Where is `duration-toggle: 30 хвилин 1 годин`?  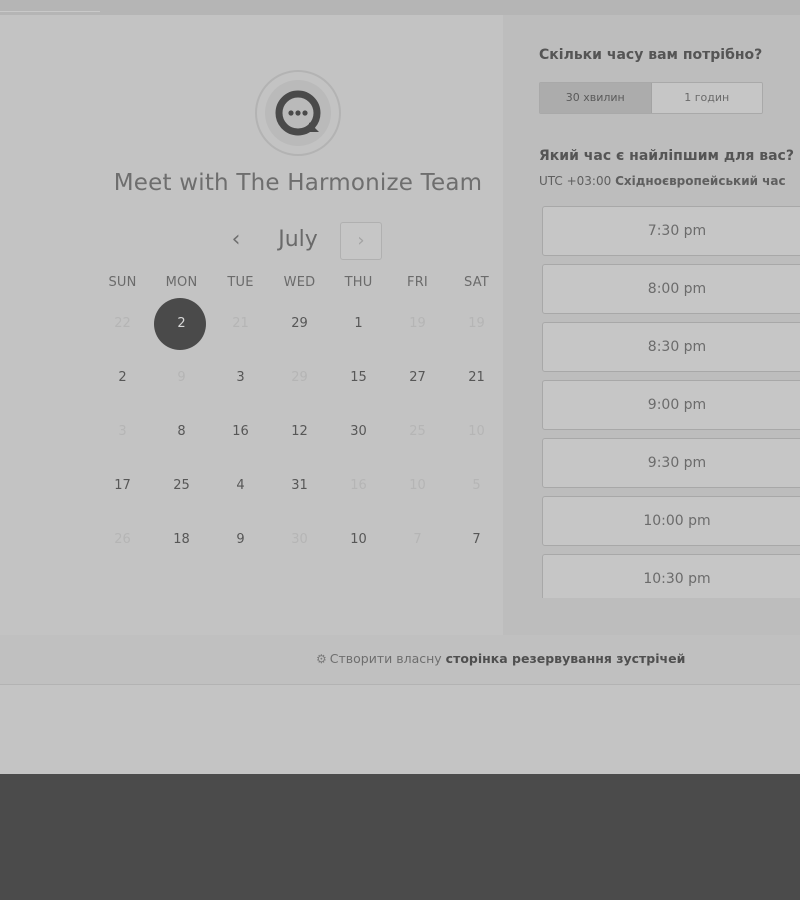 duration-toggle: 30 хвилин 1 годин is located at coordinates (651, 98).